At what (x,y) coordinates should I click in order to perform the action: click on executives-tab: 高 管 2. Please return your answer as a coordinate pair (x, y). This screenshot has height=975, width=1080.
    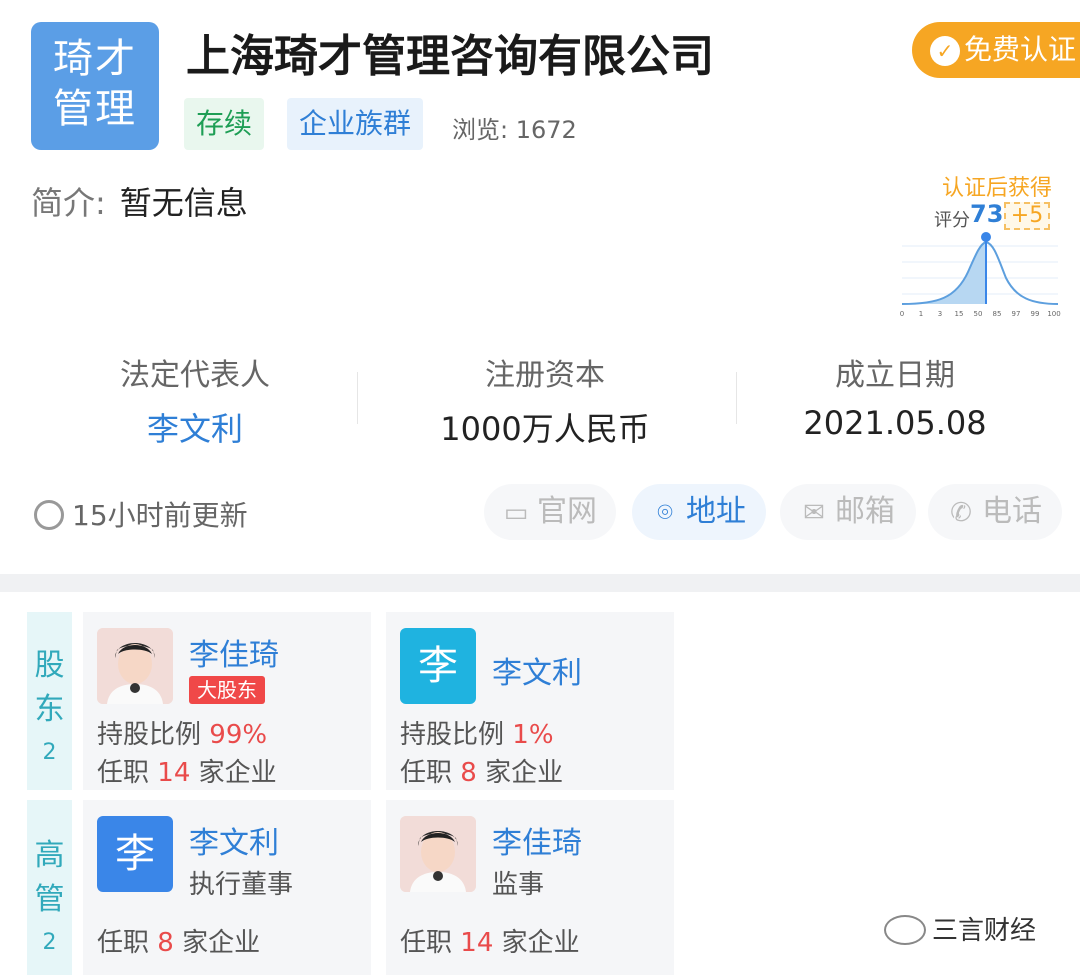
    Looking at the image, I should click on (49, 887).